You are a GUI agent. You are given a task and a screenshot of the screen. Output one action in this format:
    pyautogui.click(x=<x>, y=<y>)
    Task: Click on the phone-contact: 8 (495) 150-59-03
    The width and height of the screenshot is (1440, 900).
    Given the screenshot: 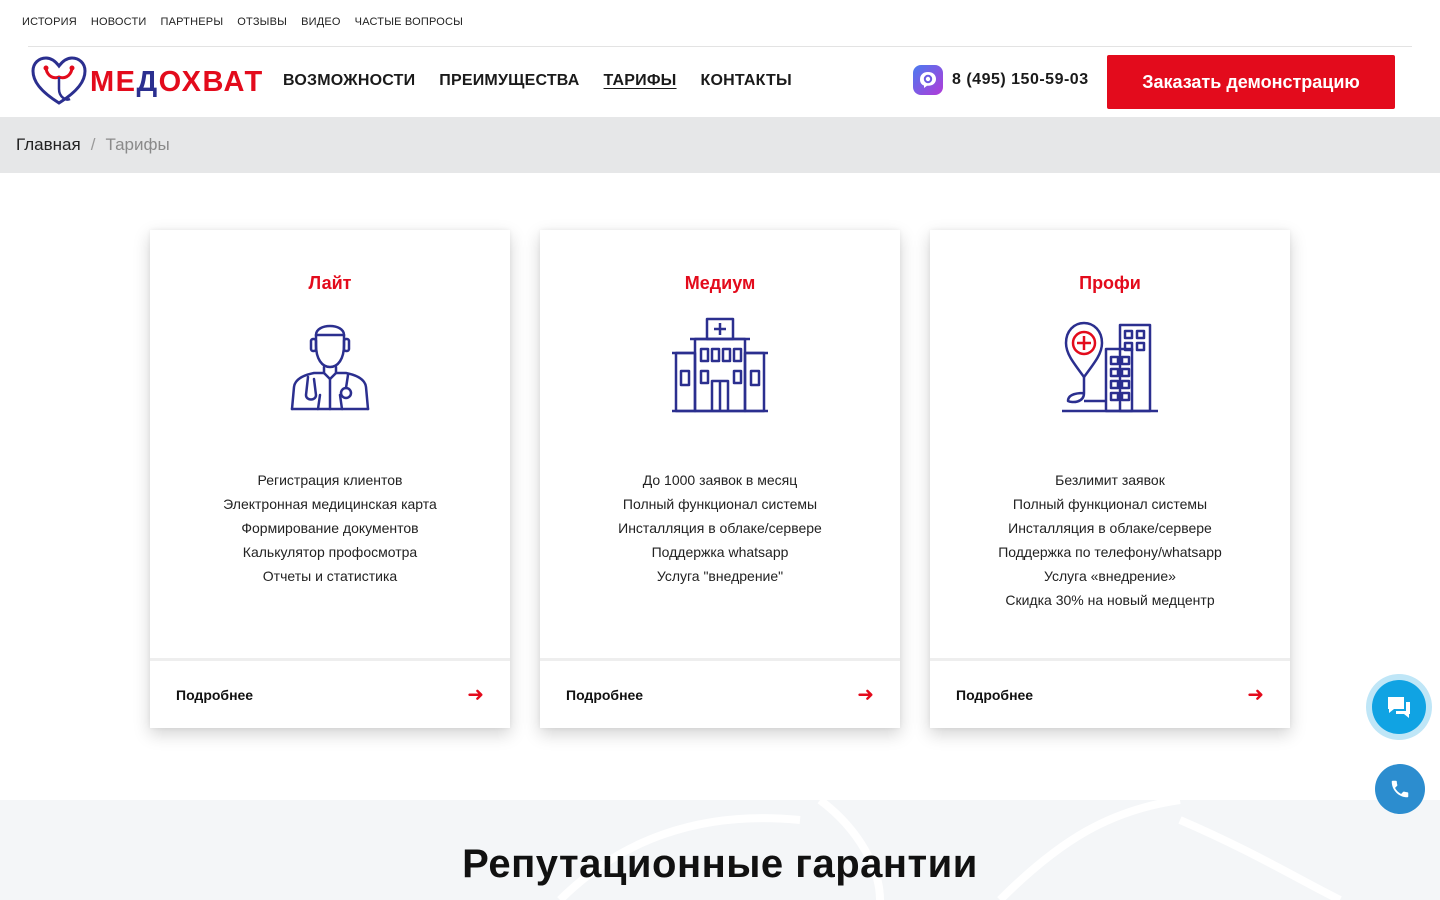 What is the action you would take?
    pyautogui.click(x=1001, y=80)
    